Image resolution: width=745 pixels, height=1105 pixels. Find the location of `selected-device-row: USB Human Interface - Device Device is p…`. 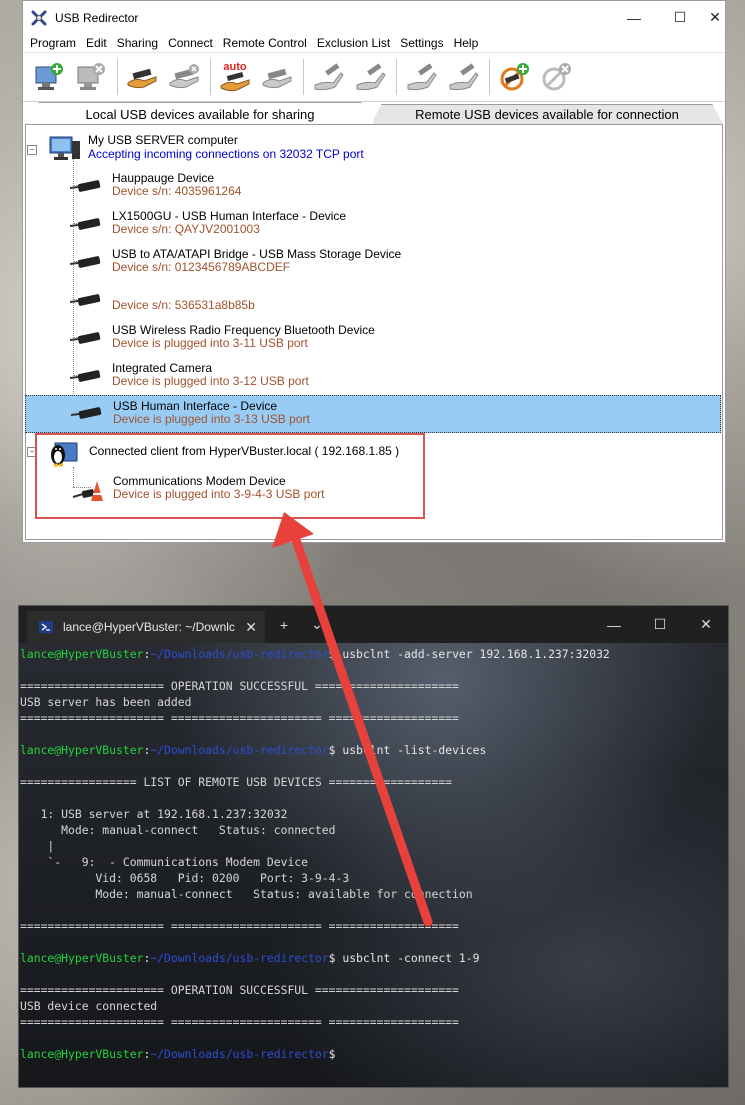

selected-device-row: USB Human Interface - Device Device is p… is located at coordinates (373, 414).